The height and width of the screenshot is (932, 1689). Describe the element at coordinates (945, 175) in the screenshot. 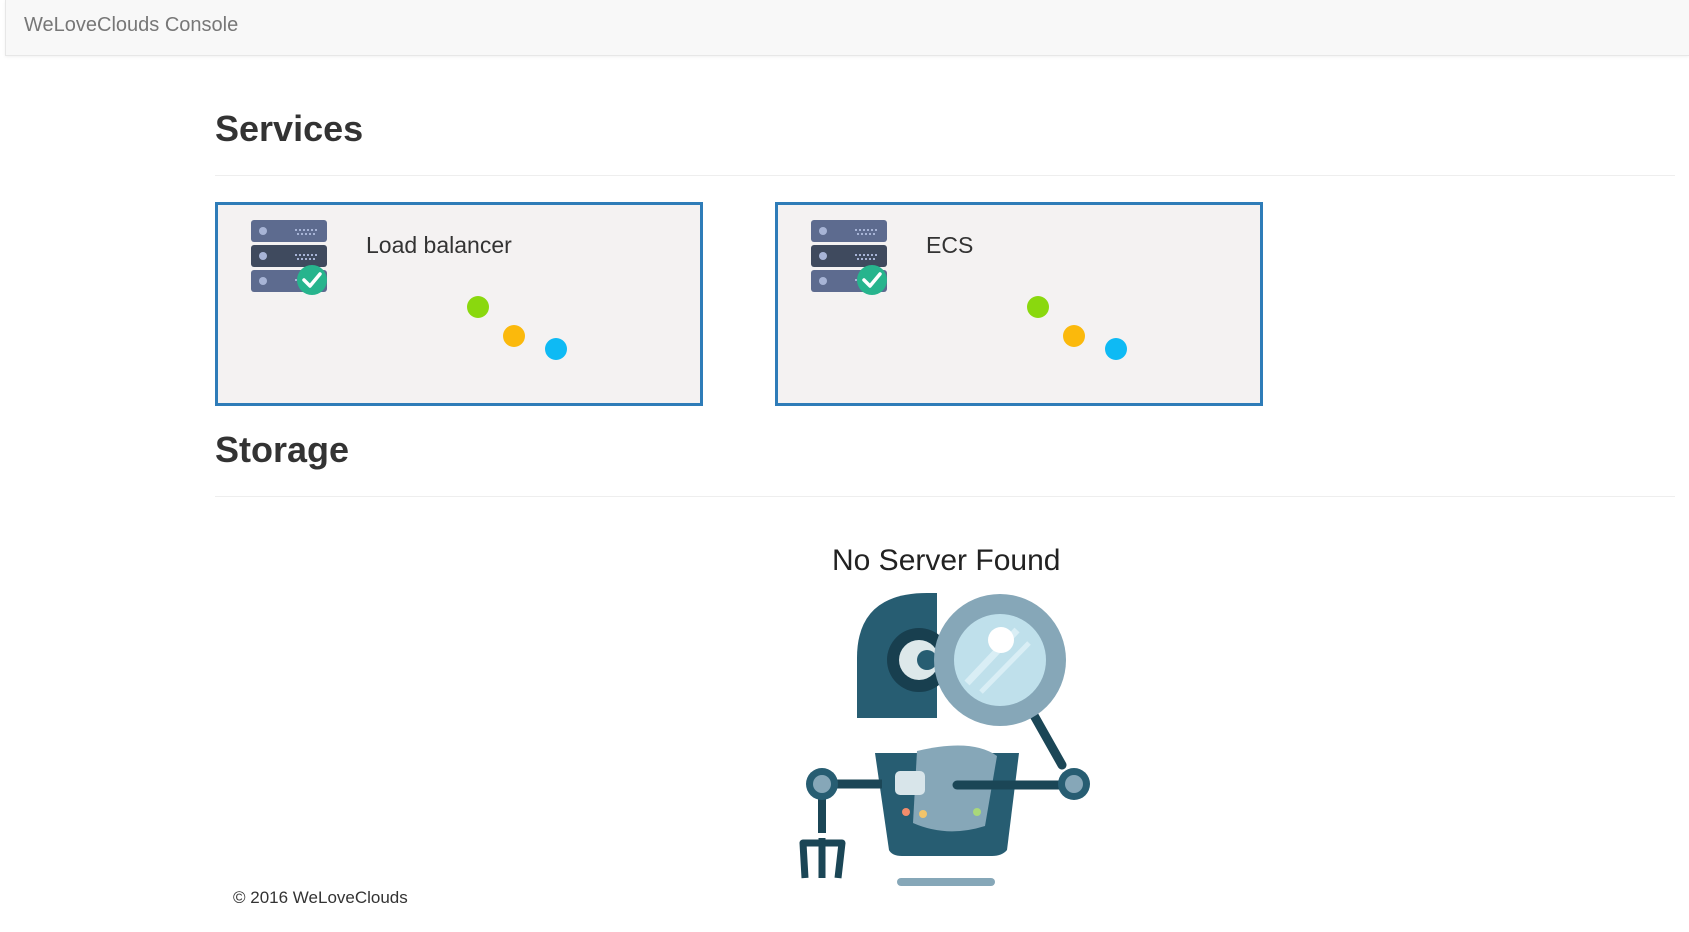

I see `services-divider` at that location.